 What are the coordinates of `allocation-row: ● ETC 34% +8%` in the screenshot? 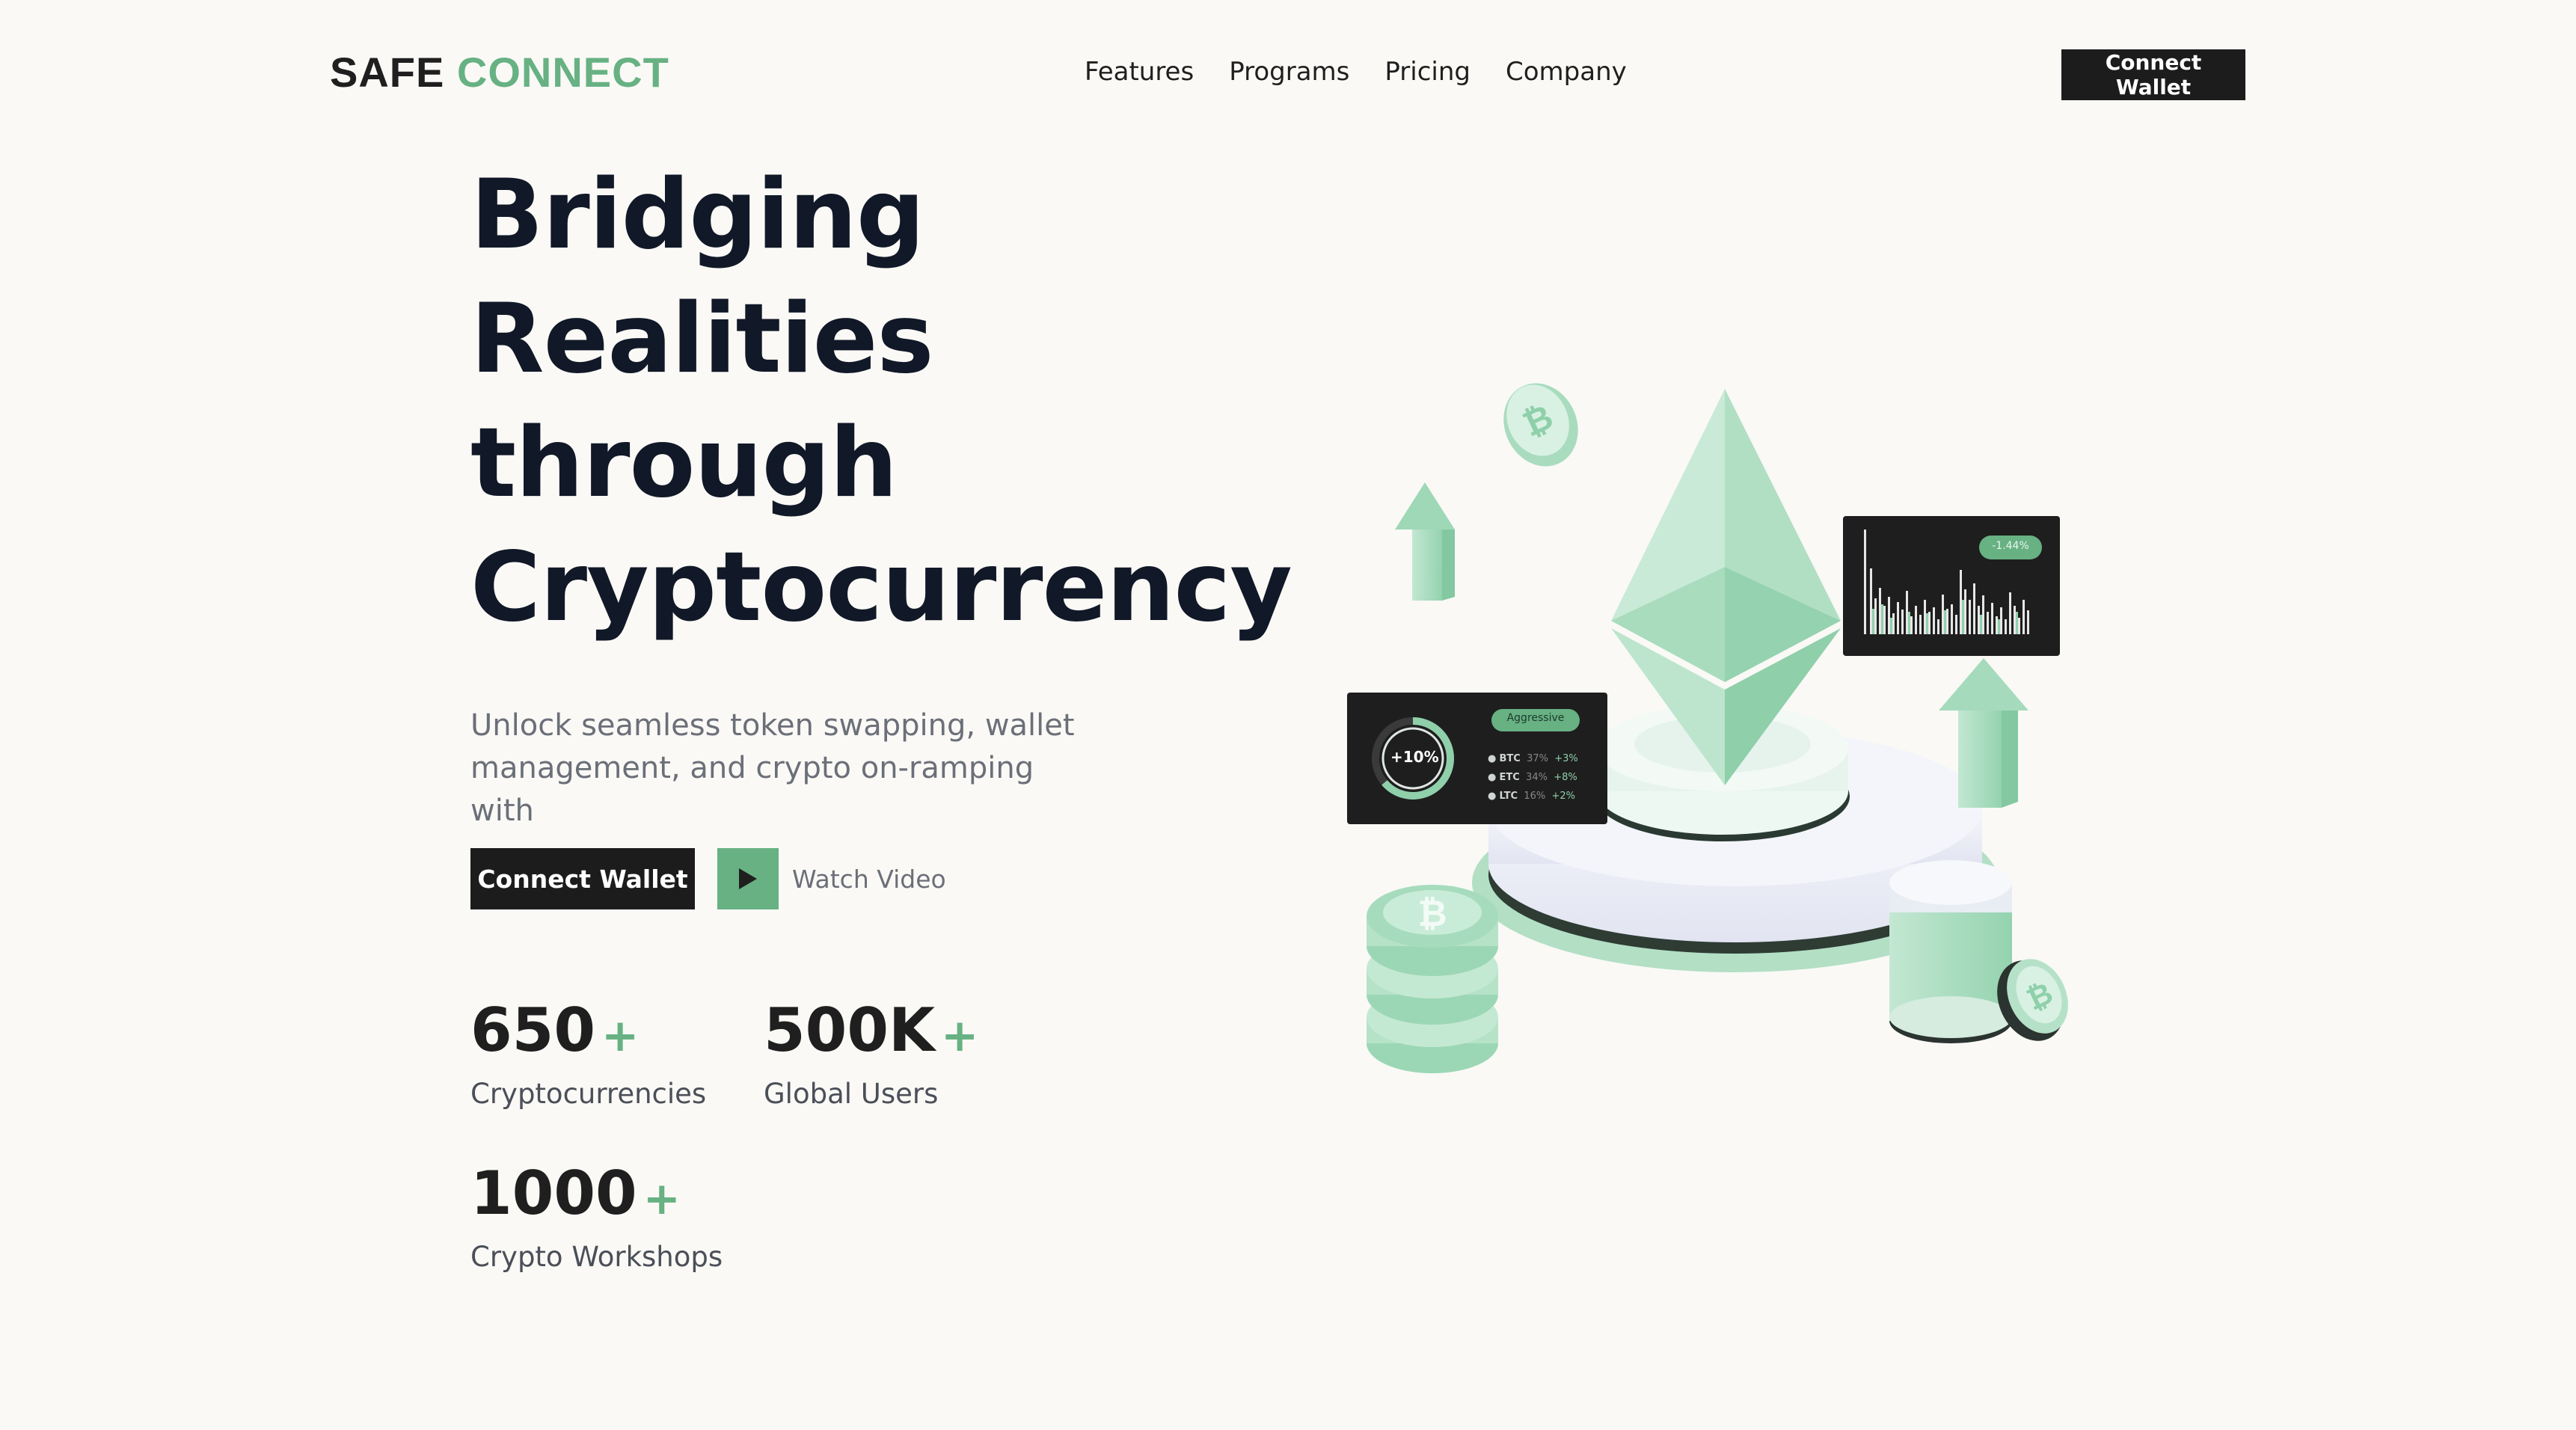 It's located at (1532, 777).